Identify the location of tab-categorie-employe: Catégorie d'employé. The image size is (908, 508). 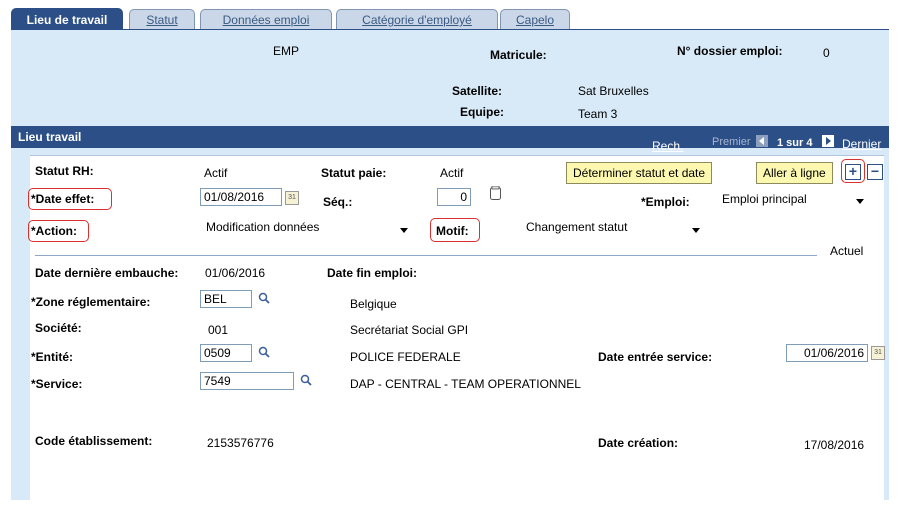
(417, 19).